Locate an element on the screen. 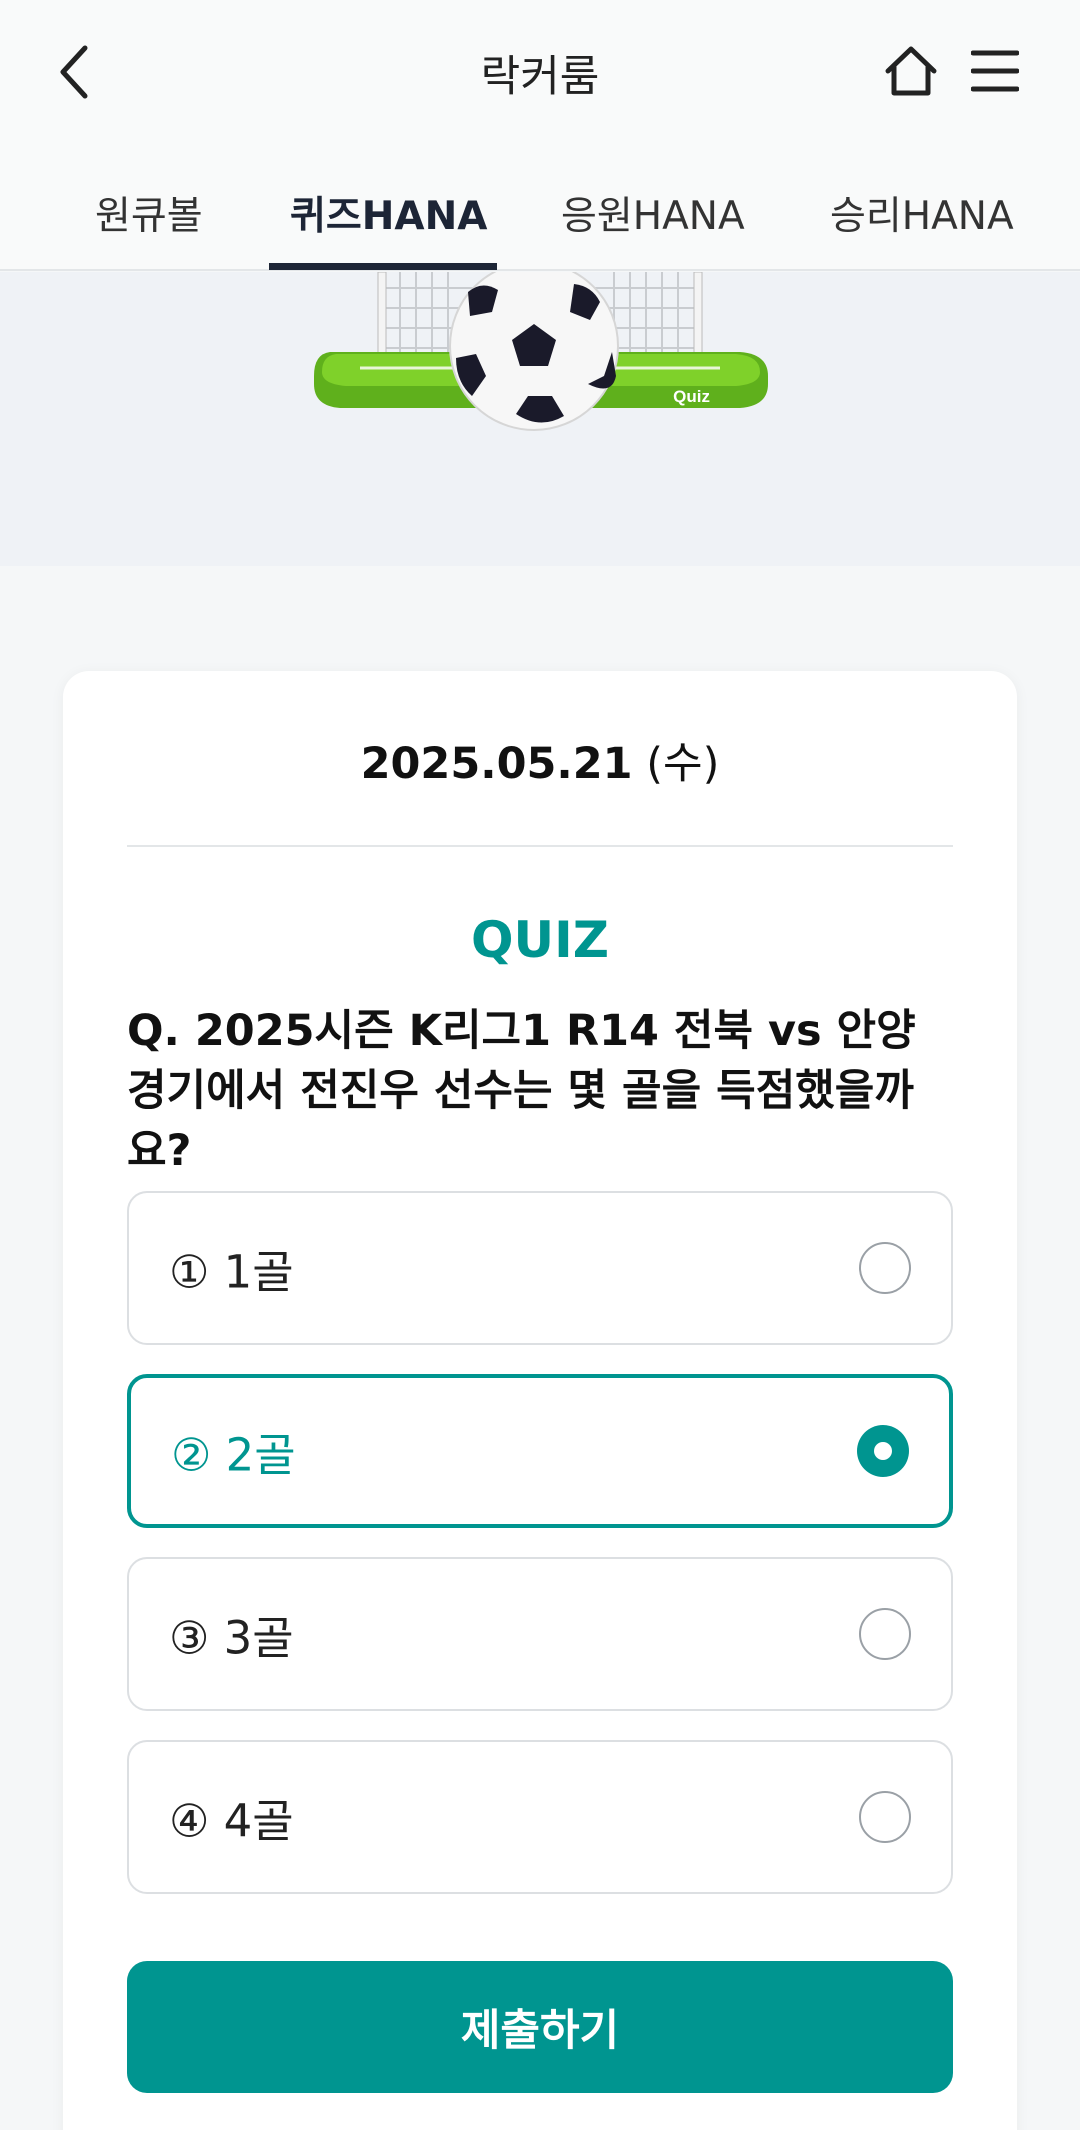  submit-button: 제출하기 is located at coordinates (540, 2027).